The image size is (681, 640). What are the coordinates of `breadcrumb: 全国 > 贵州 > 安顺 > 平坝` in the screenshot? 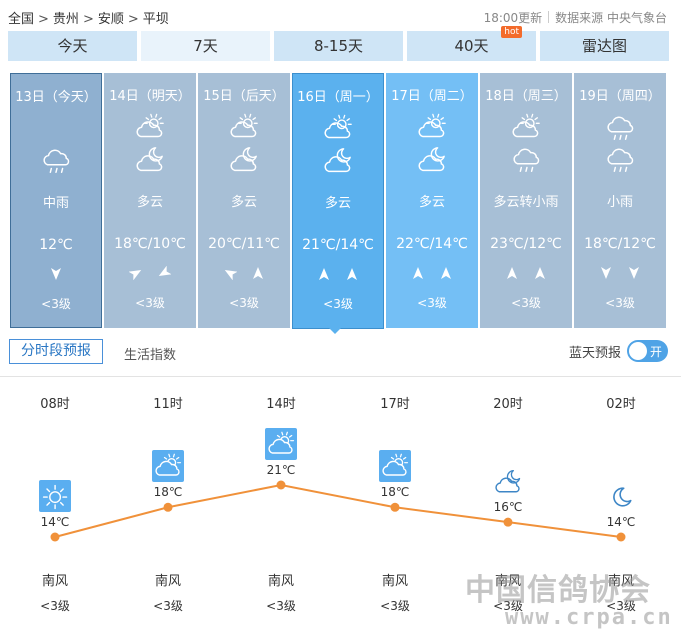 It's located at (90, 17).